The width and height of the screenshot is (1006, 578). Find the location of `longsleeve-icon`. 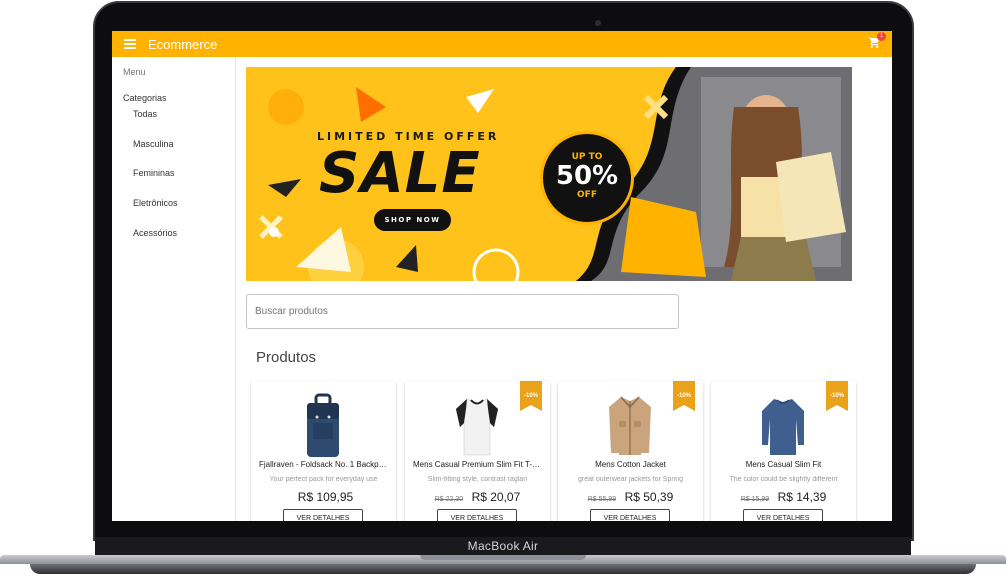

longsleeve-icon is located at coordinates (783, 427).